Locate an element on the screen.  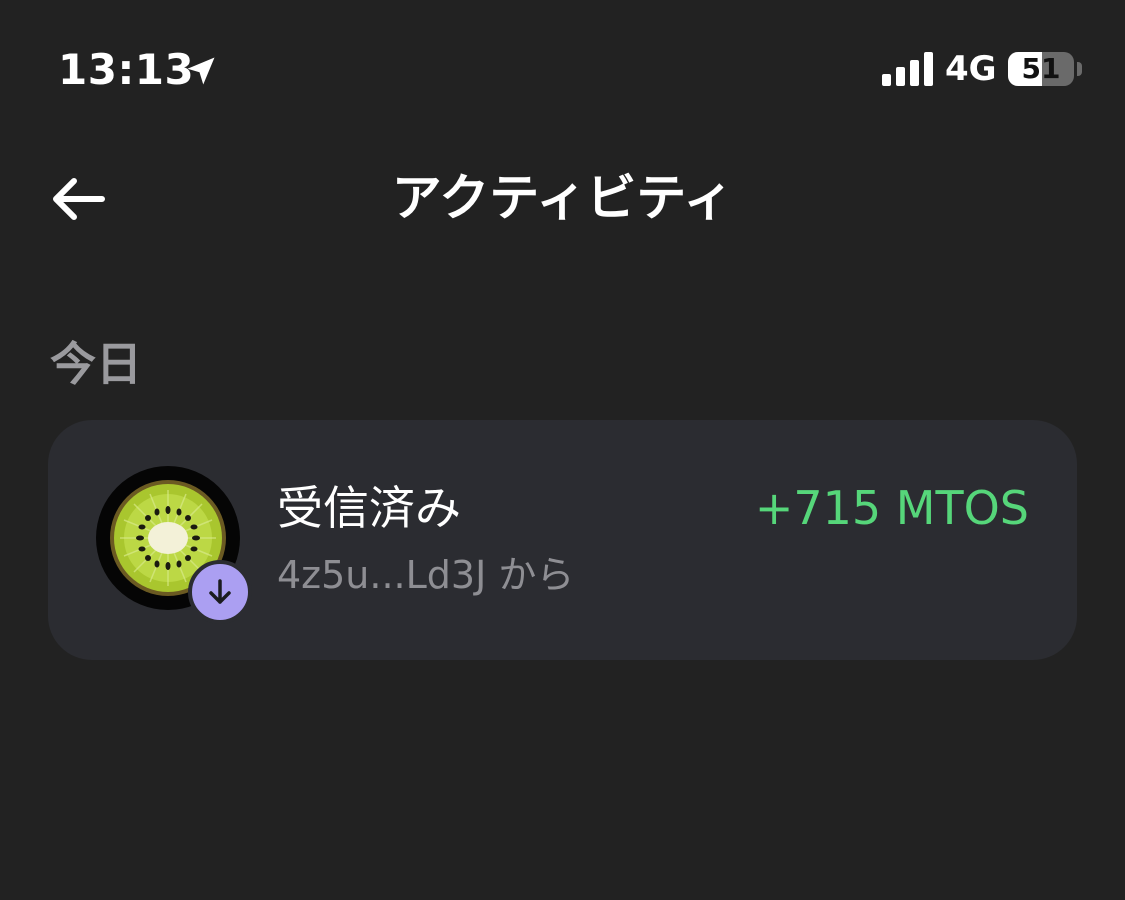
received-badge is located at coordinates (220, 592).